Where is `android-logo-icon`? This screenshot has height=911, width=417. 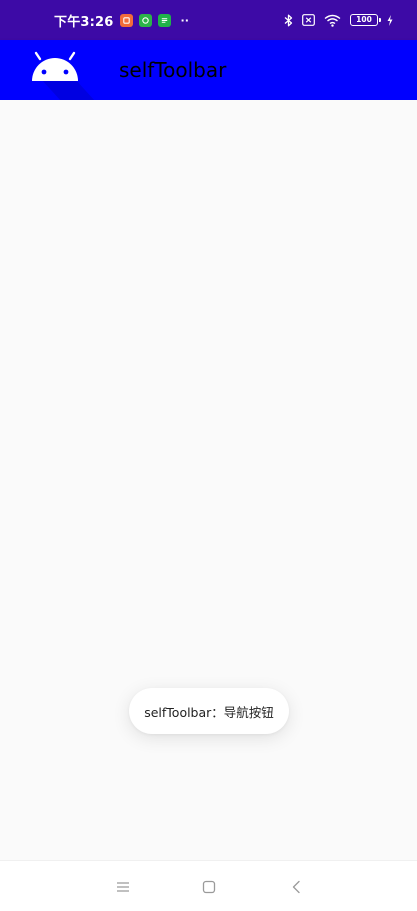
android-logo-icon is located at coordinates (63, 76).